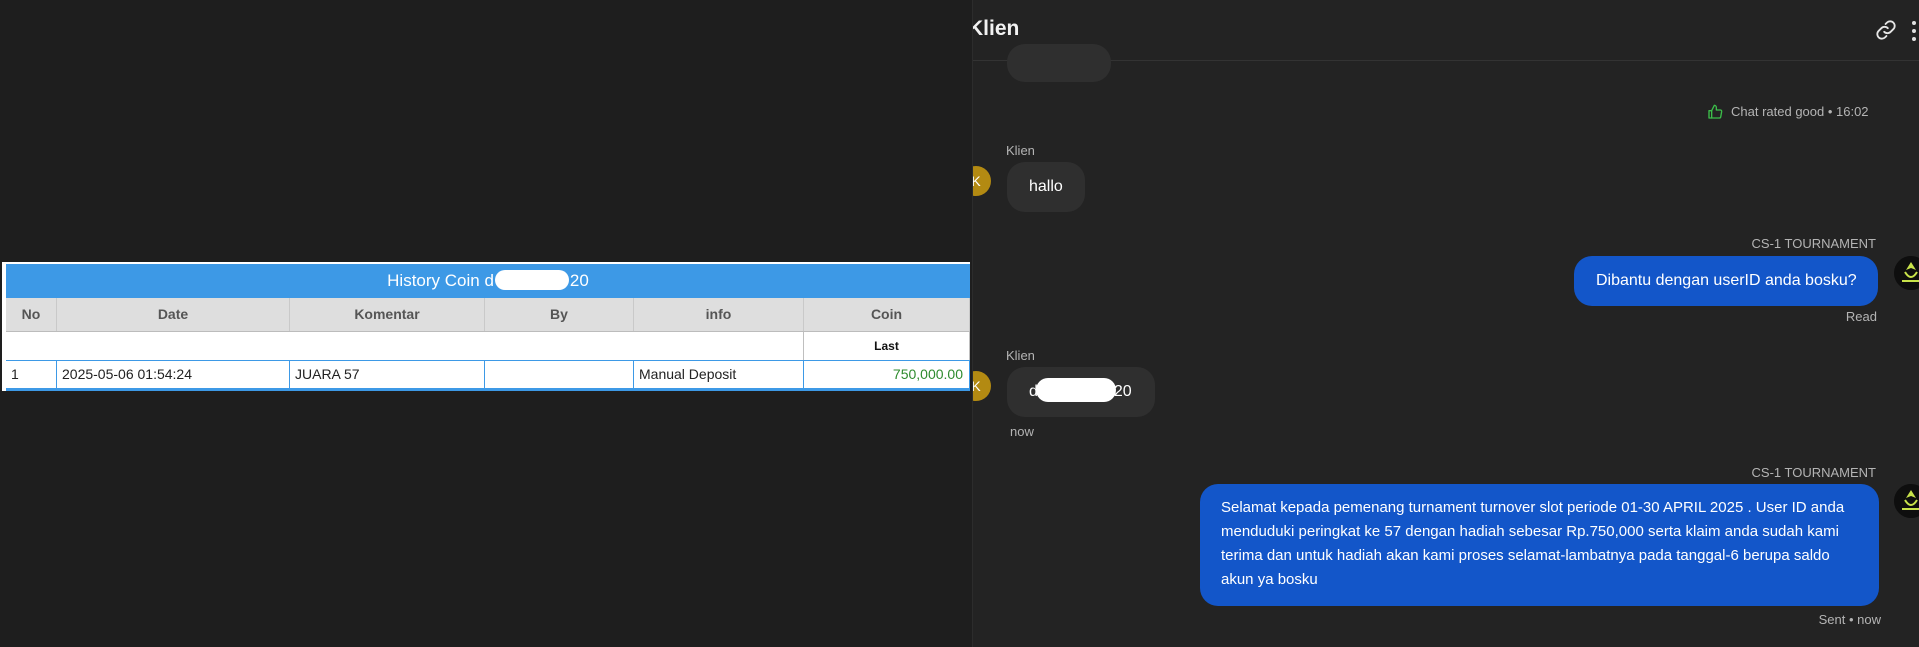 The width and height of the screenshot is (1919, 647). Describe the element at coordinates (1122, 392) in the screenshot. I see `message-text-suffix: 20` at that location.